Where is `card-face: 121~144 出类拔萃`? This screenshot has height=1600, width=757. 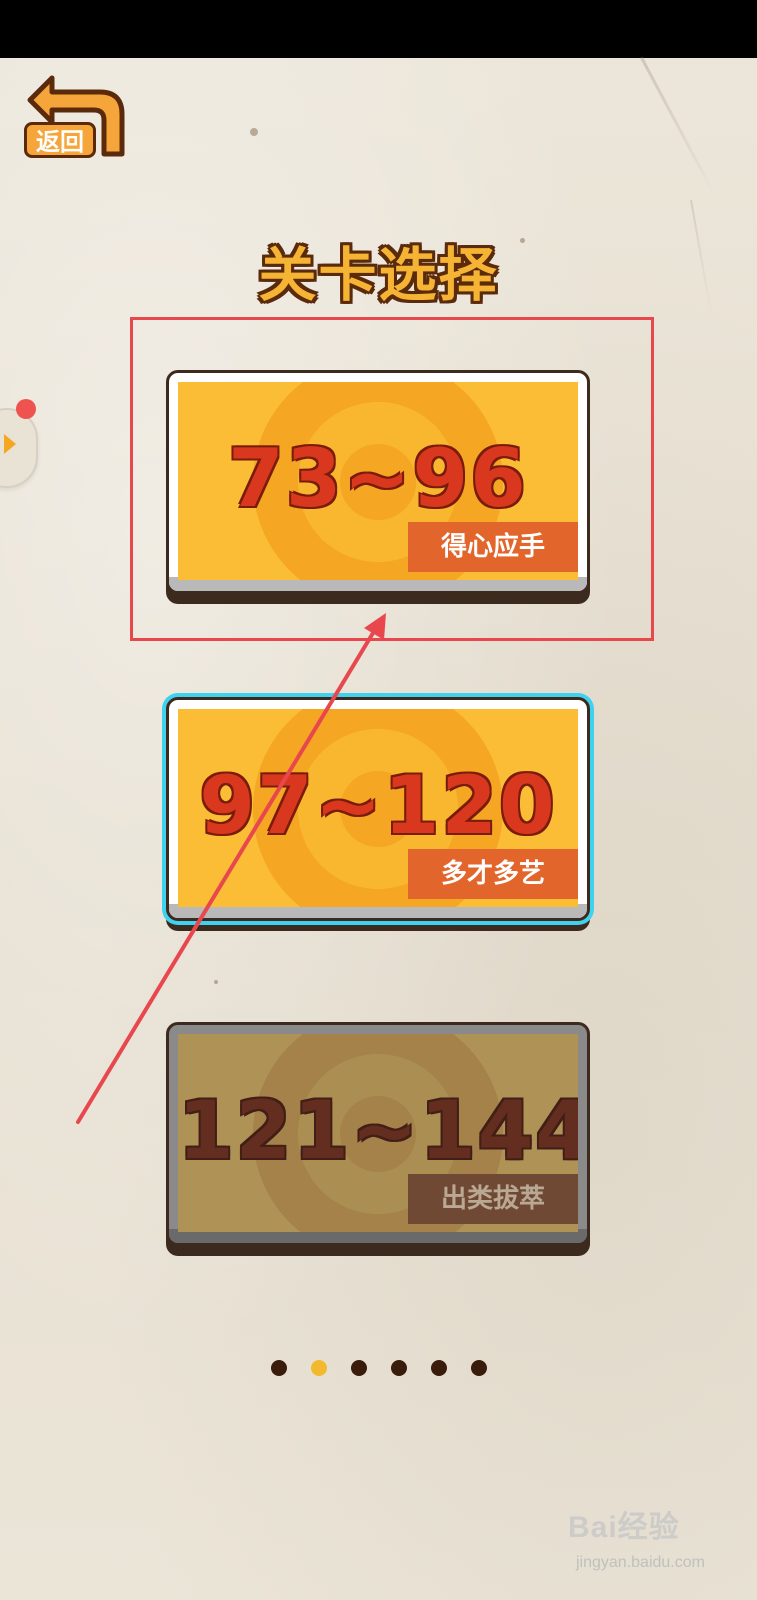 card-face: 121~144 出类拔萃 is located at coordinates (378, 1133).